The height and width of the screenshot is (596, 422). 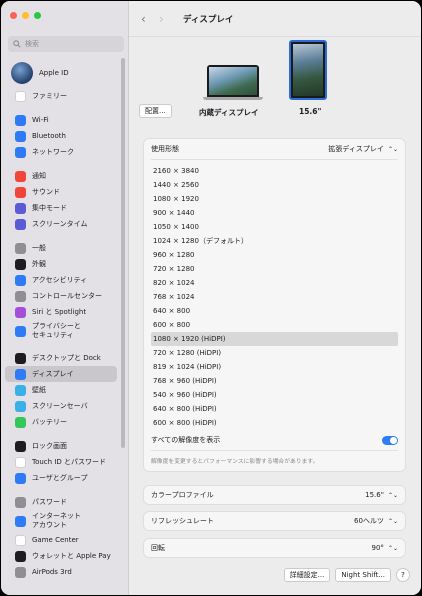 I want to click on sidebar-item-speaker: サウンド, so click(x=61, y=192).